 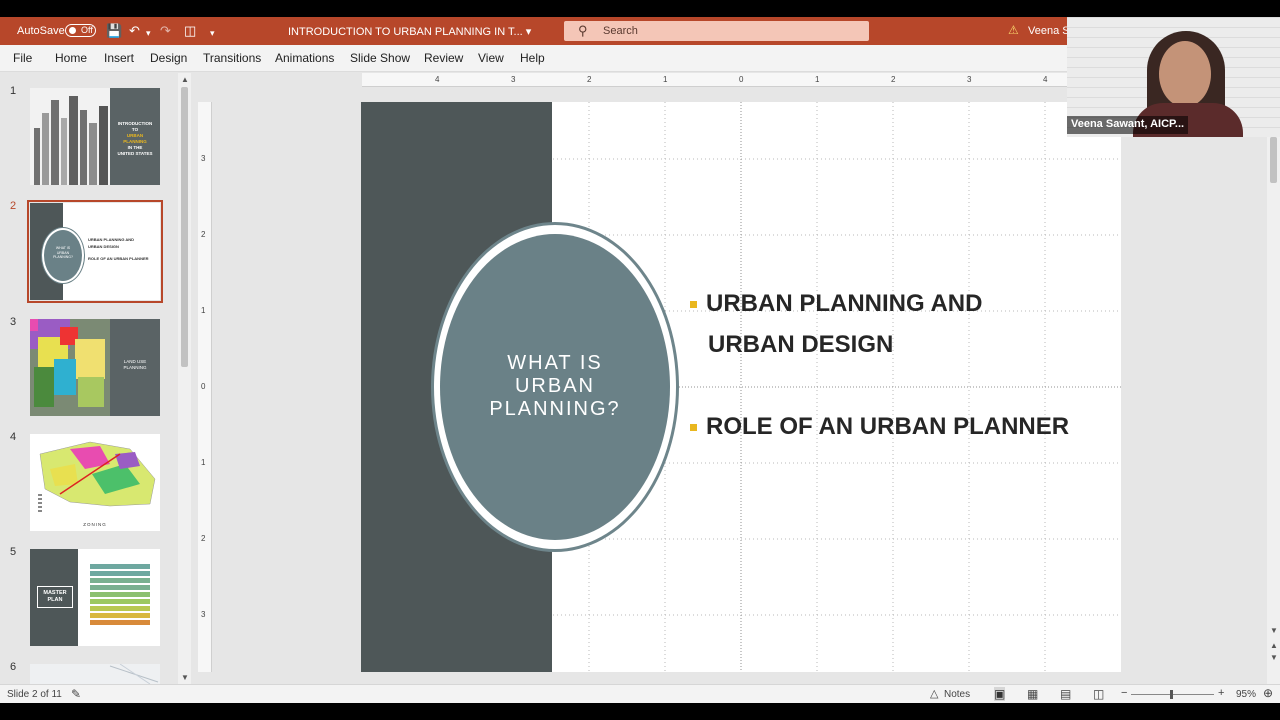 I want to click on save-icon: 💾, so click(x=114, y=30).